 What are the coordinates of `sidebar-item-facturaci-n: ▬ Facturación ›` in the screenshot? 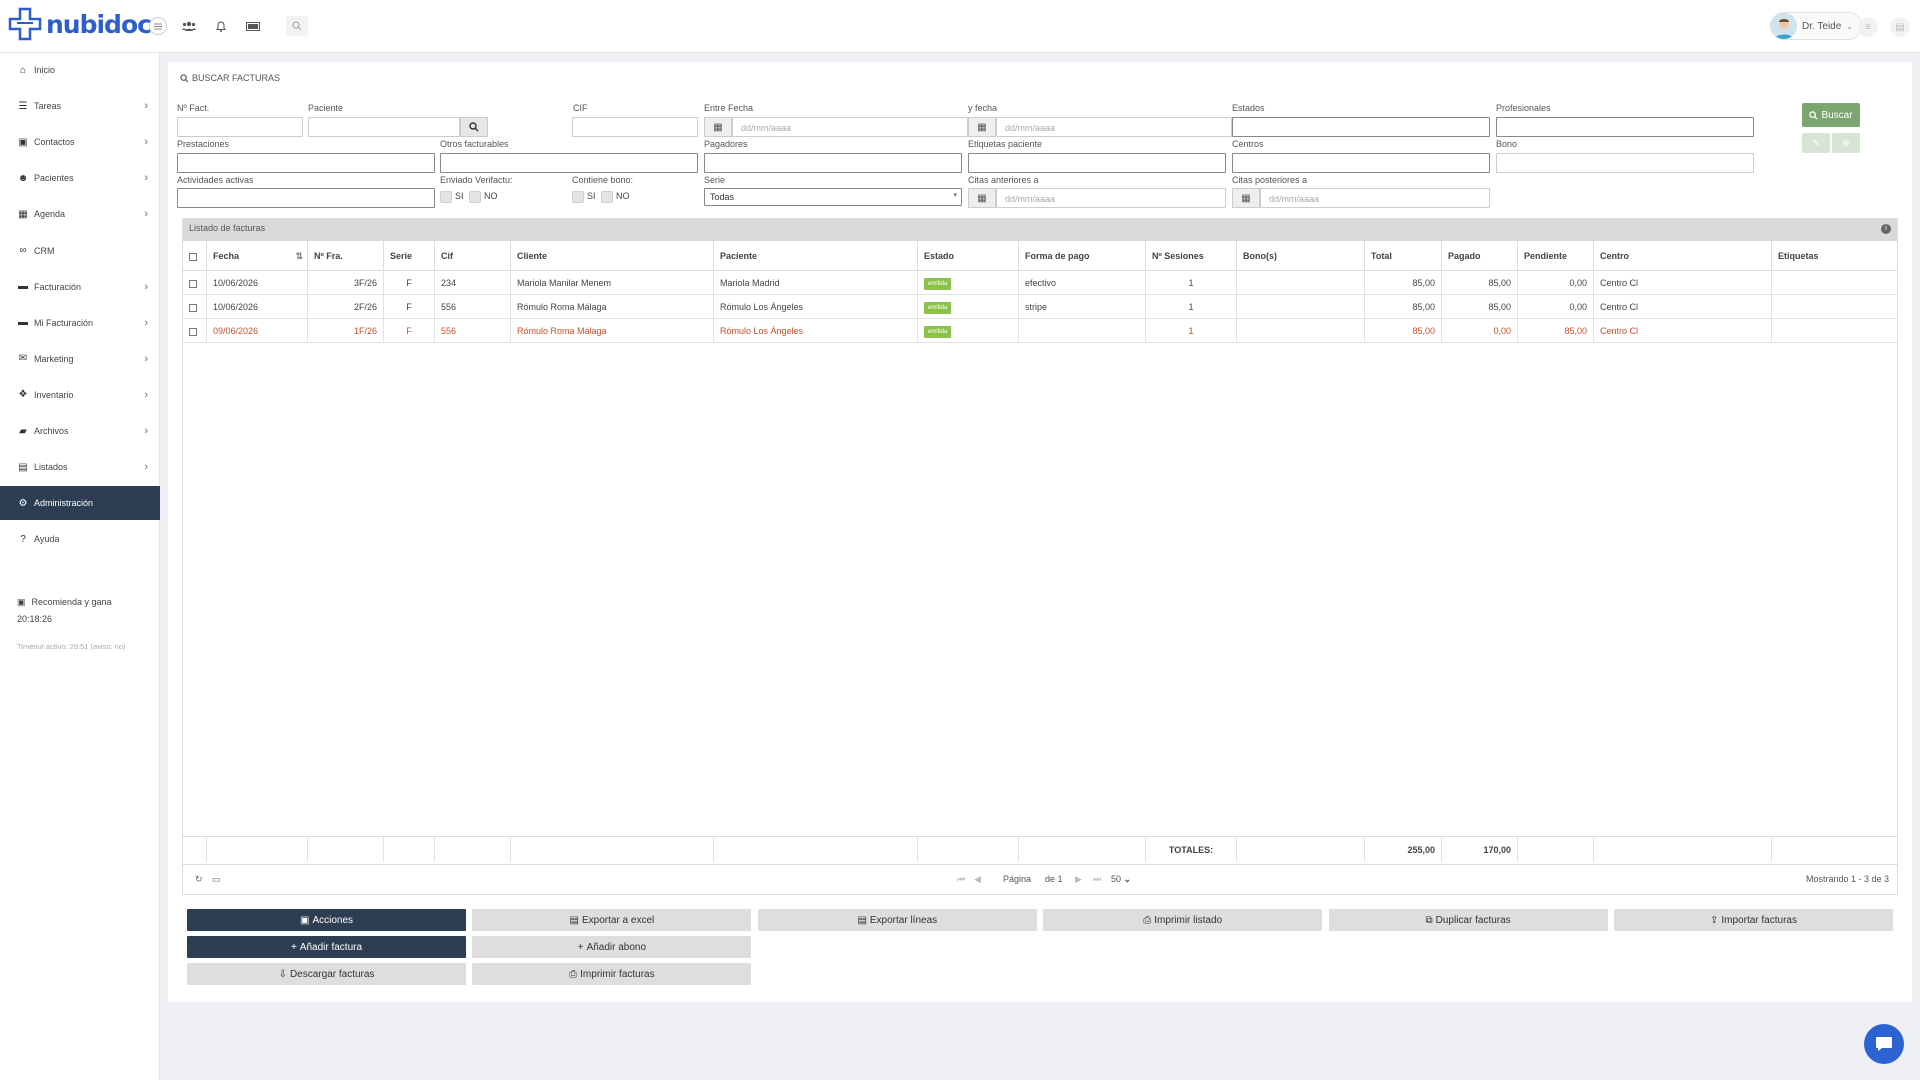 It's located at (80, 287).